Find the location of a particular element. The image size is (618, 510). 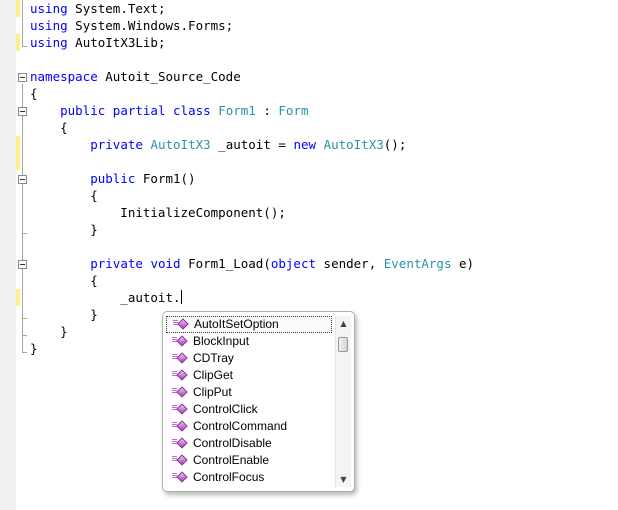

code-keyword: class is located at coordinates (192, 110).